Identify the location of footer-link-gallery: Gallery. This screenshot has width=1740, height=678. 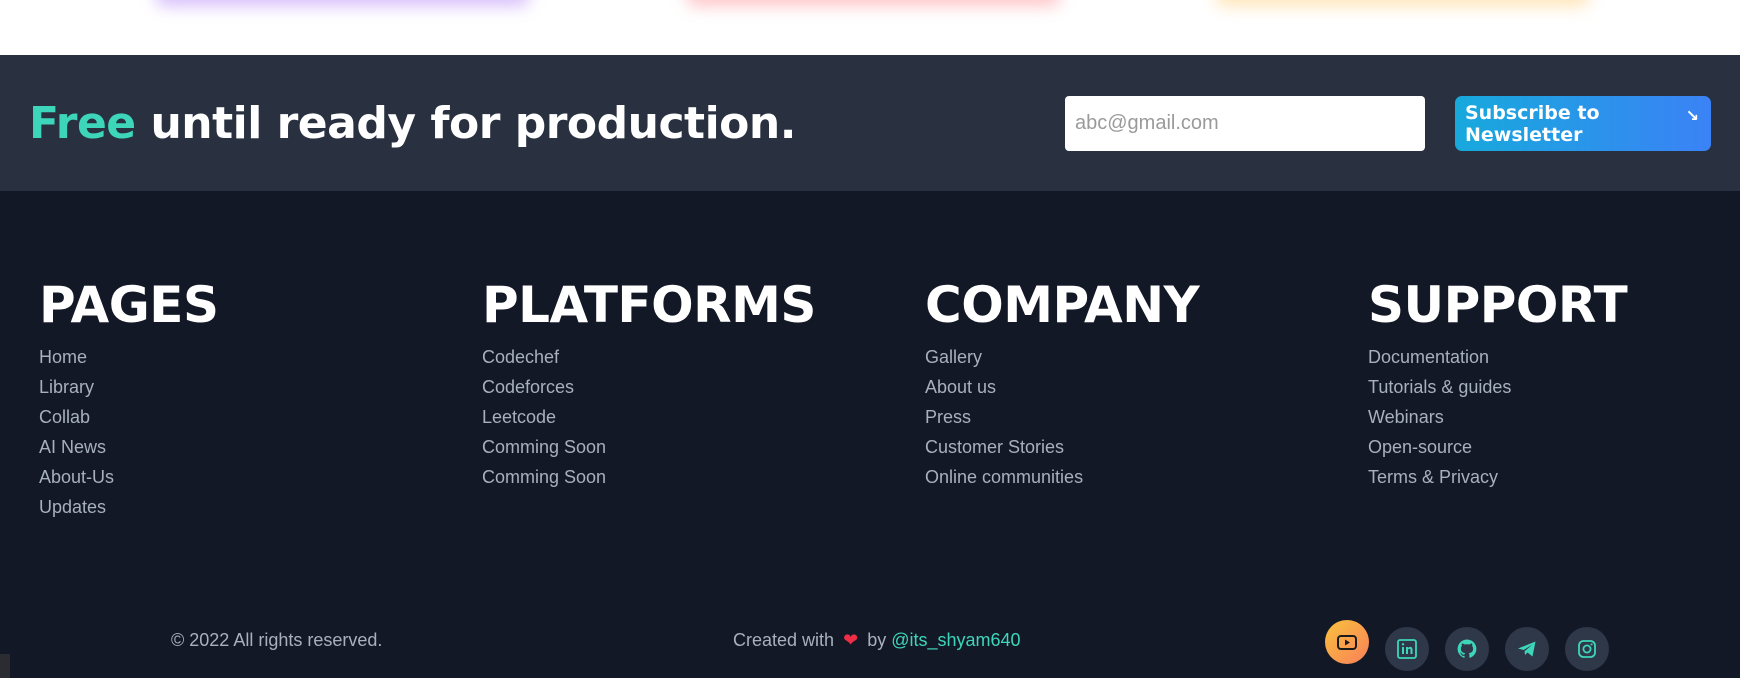
(1062, 357).